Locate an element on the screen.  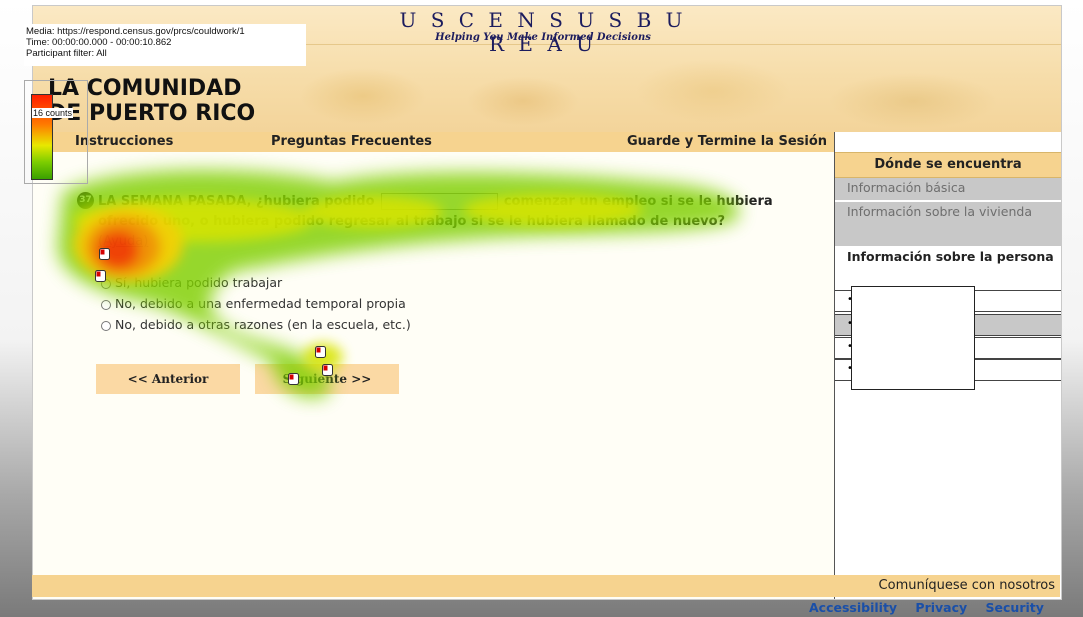
heatmap-color-scale is located at coordinates (42, 137).